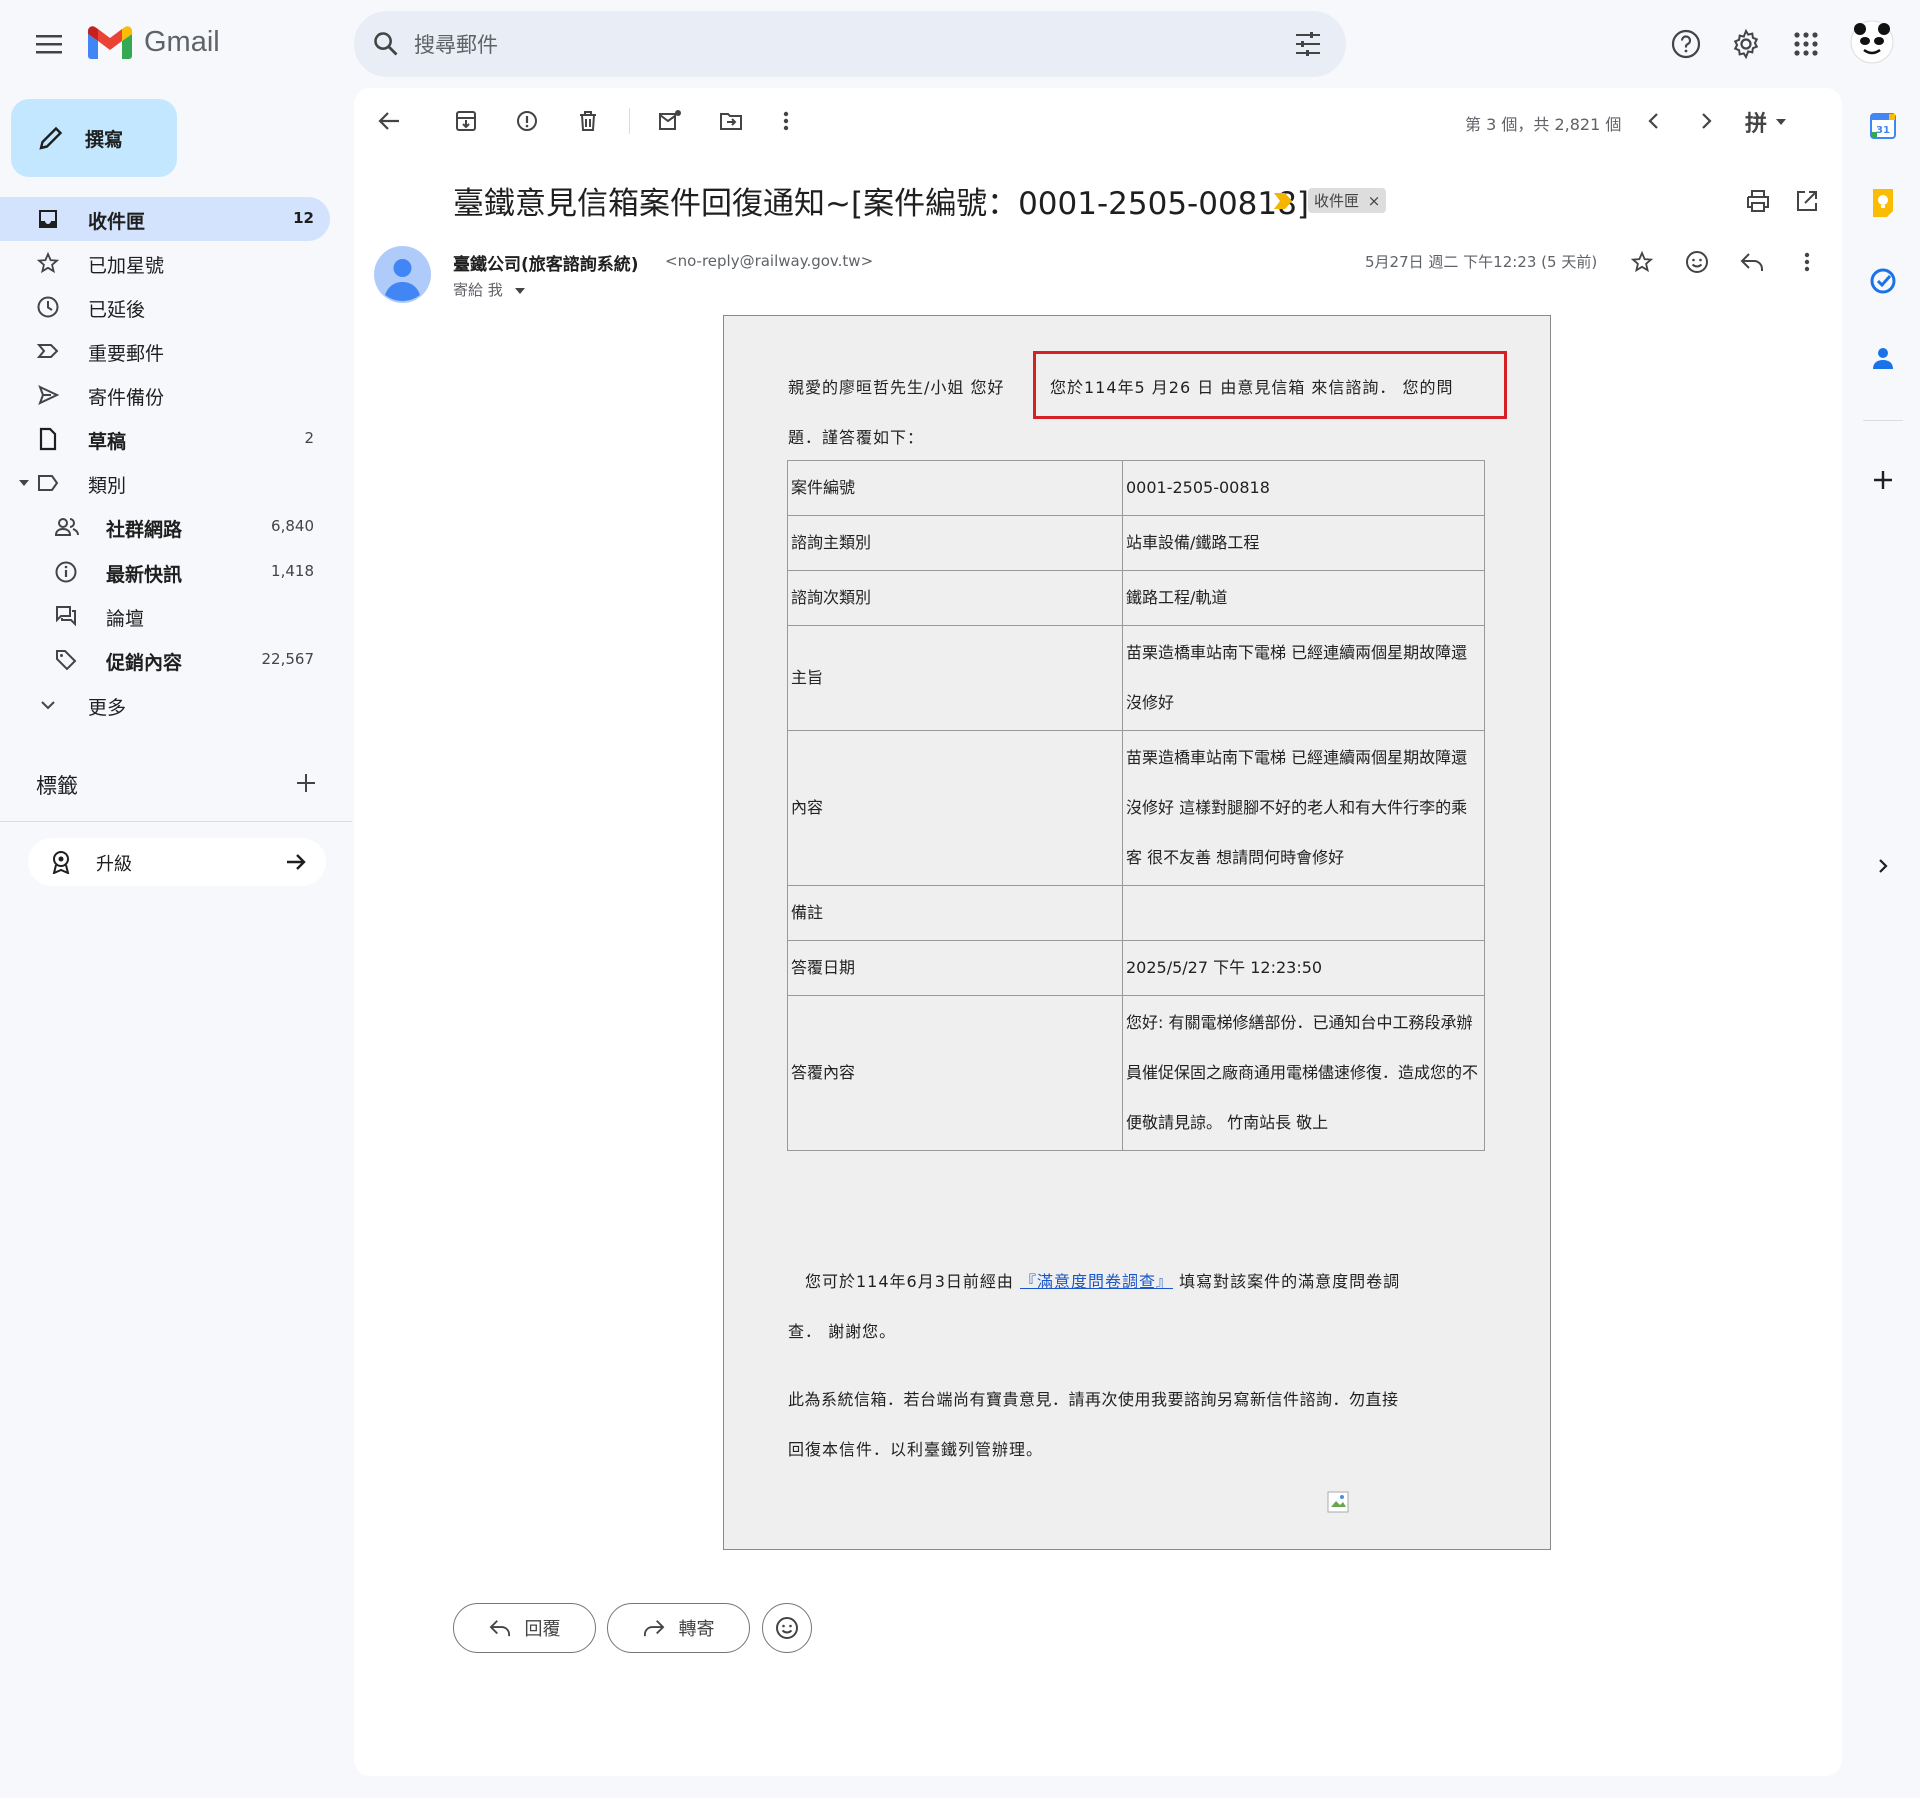 The image size is (1920, 1798). I want to click on nav-social-label: 社群網路, so click(144, 530).